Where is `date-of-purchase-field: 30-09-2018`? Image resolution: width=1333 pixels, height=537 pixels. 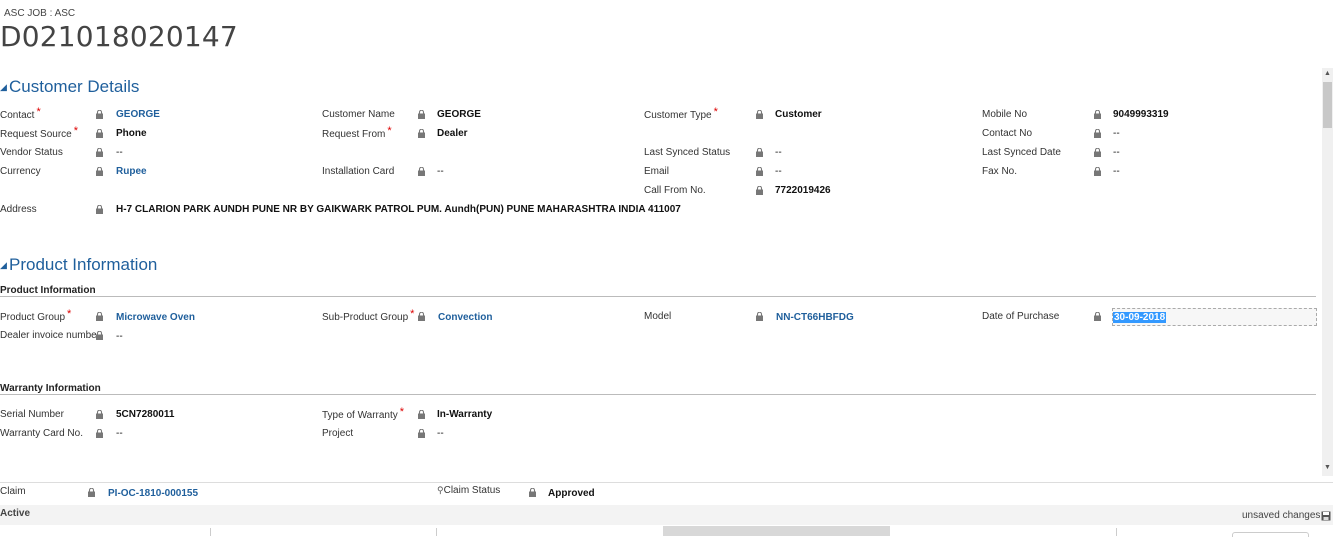 date-of-purchase-field: 30-09-2018 is located at coordinates (1214, 317).